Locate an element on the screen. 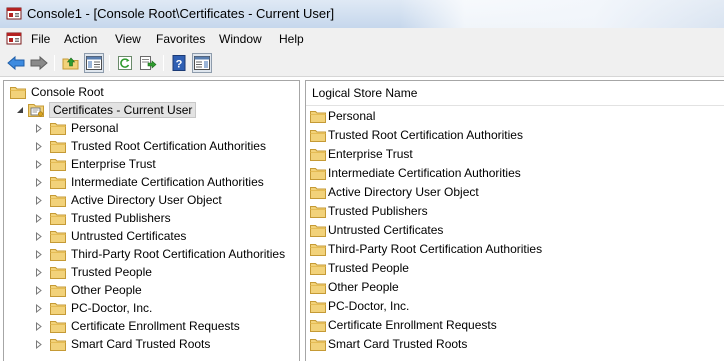  show-hide-action-pane-button is located at coordinates (202, 63).